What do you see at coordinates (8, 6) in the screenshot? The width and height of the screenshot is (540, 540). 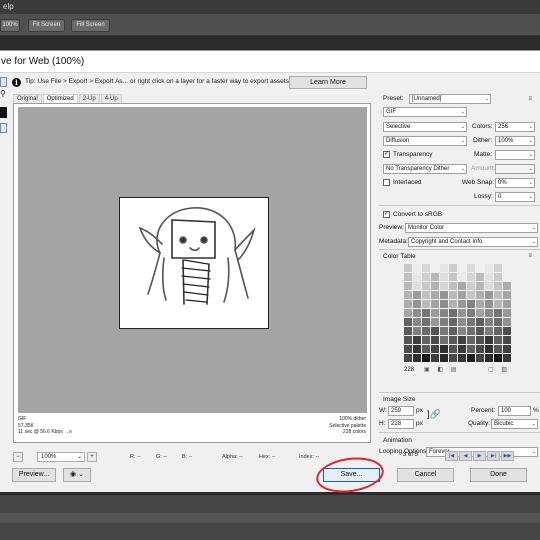 I see `menu-help: elp` at bounding box center [8, 6].